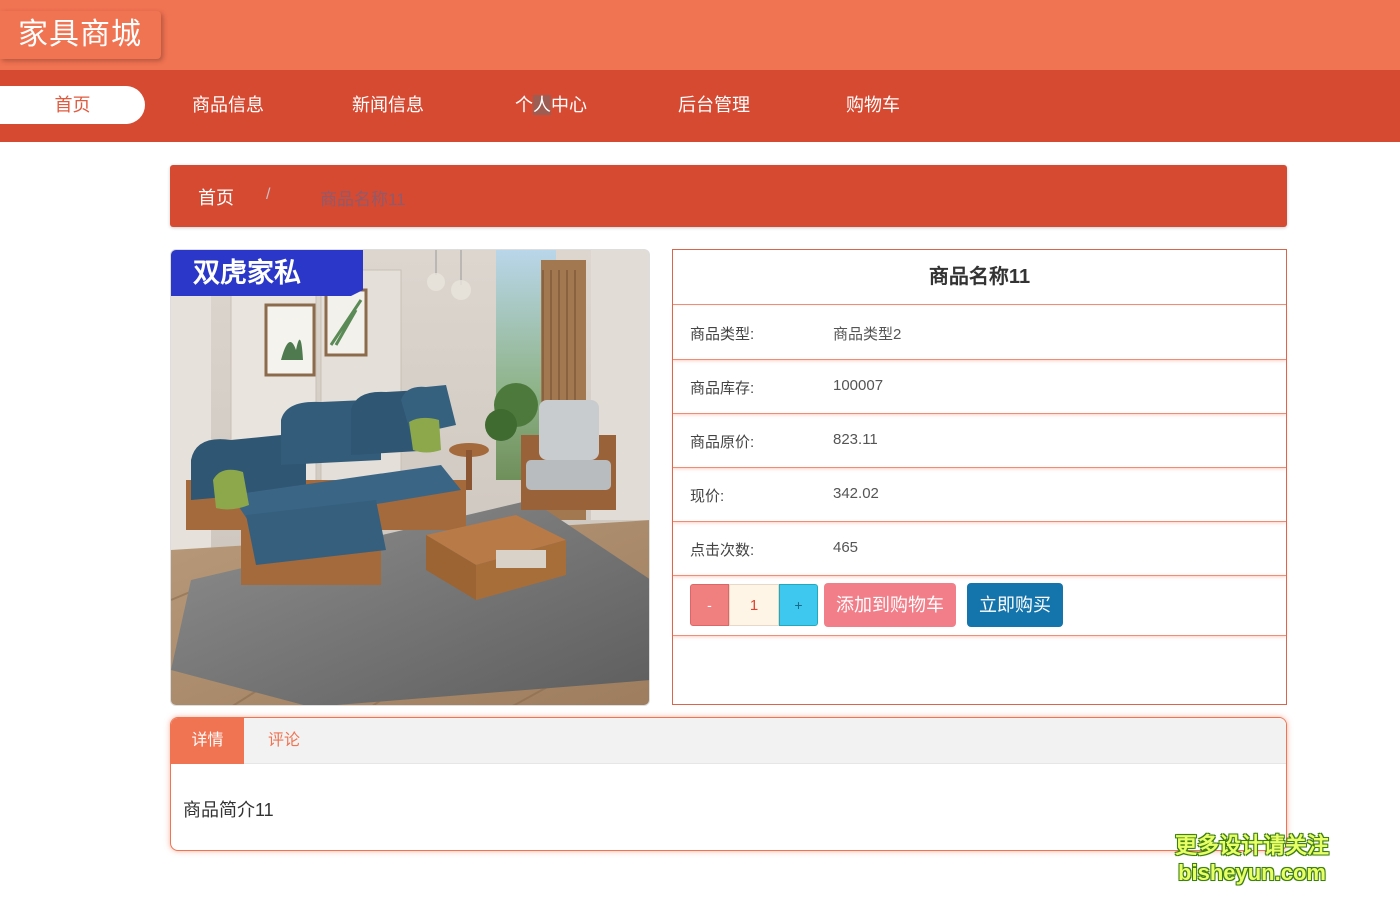  What do you see at coordinates (845, 547) in the screenshot?
I see `info-value: 465` at bounding box center [845, 547].